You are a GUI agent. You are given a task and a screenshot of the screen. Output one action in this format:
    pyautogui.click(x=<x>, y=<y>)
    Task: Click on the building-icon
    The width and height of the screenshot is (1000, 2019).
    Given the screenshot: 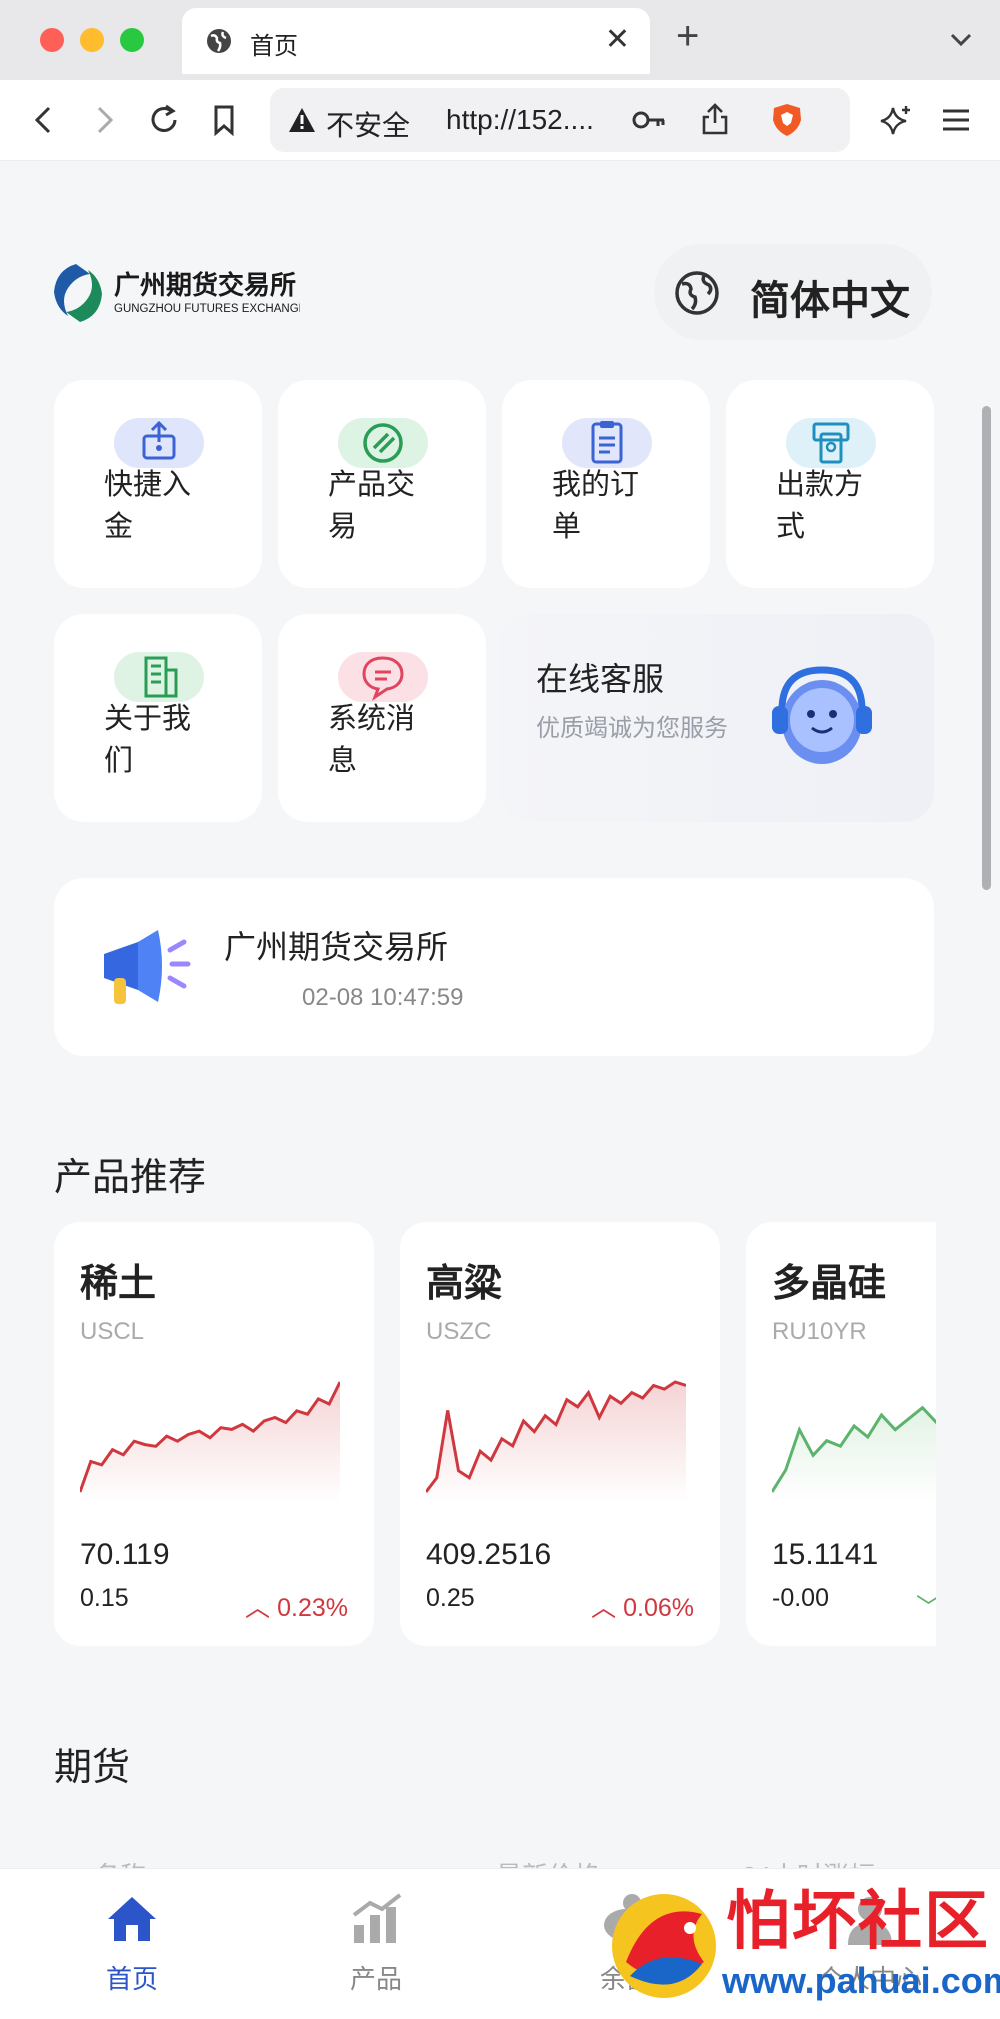 What is the action you would take?
    pyautogui.click(x=159, y=677)
    